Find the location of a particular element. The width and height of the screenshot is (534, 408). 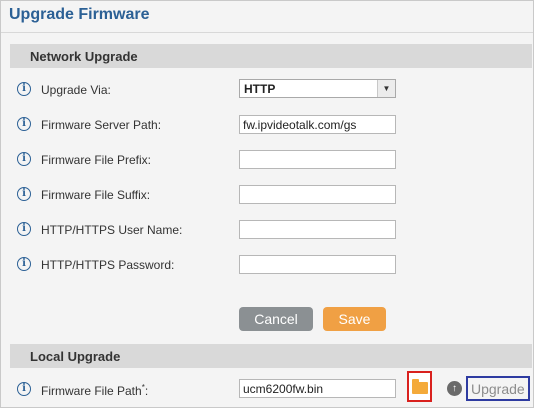

save-button: Save is located at coordinates (354, 319).